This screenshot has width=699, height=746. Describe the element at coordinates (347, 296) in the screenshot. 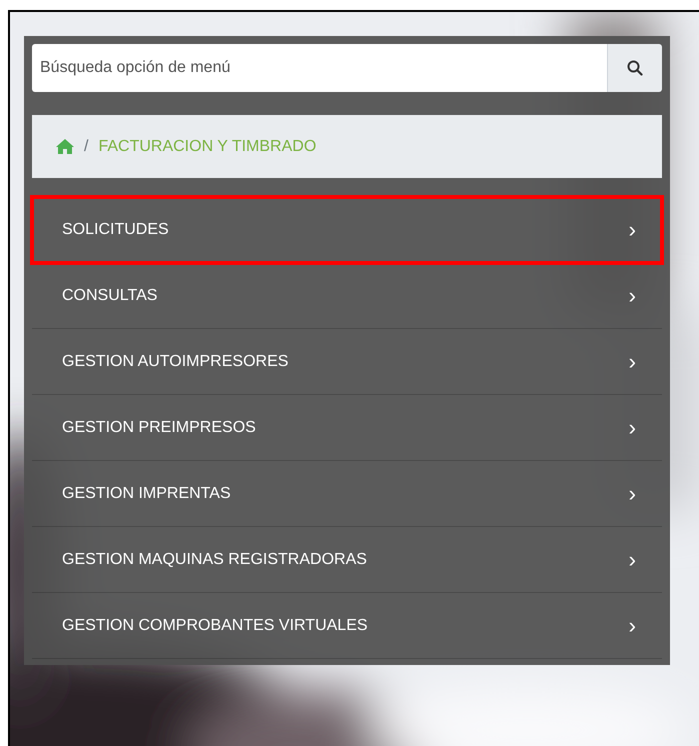

I see `menu-item: CONSULTAS ›` at that location.